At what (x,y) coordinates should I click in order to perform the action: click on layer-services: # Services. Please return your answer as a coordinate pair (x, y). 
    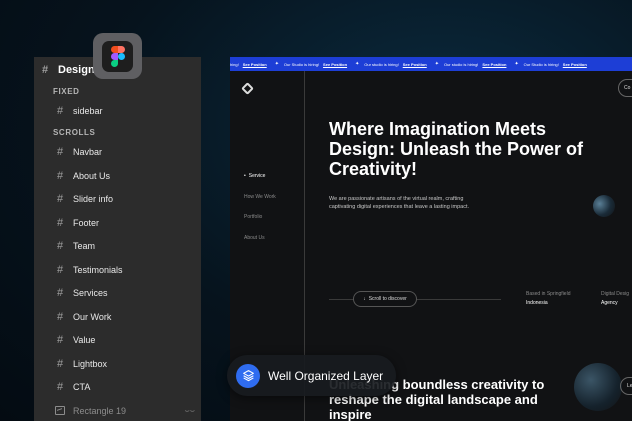
    Looking at the image, I should click on (117, 294).